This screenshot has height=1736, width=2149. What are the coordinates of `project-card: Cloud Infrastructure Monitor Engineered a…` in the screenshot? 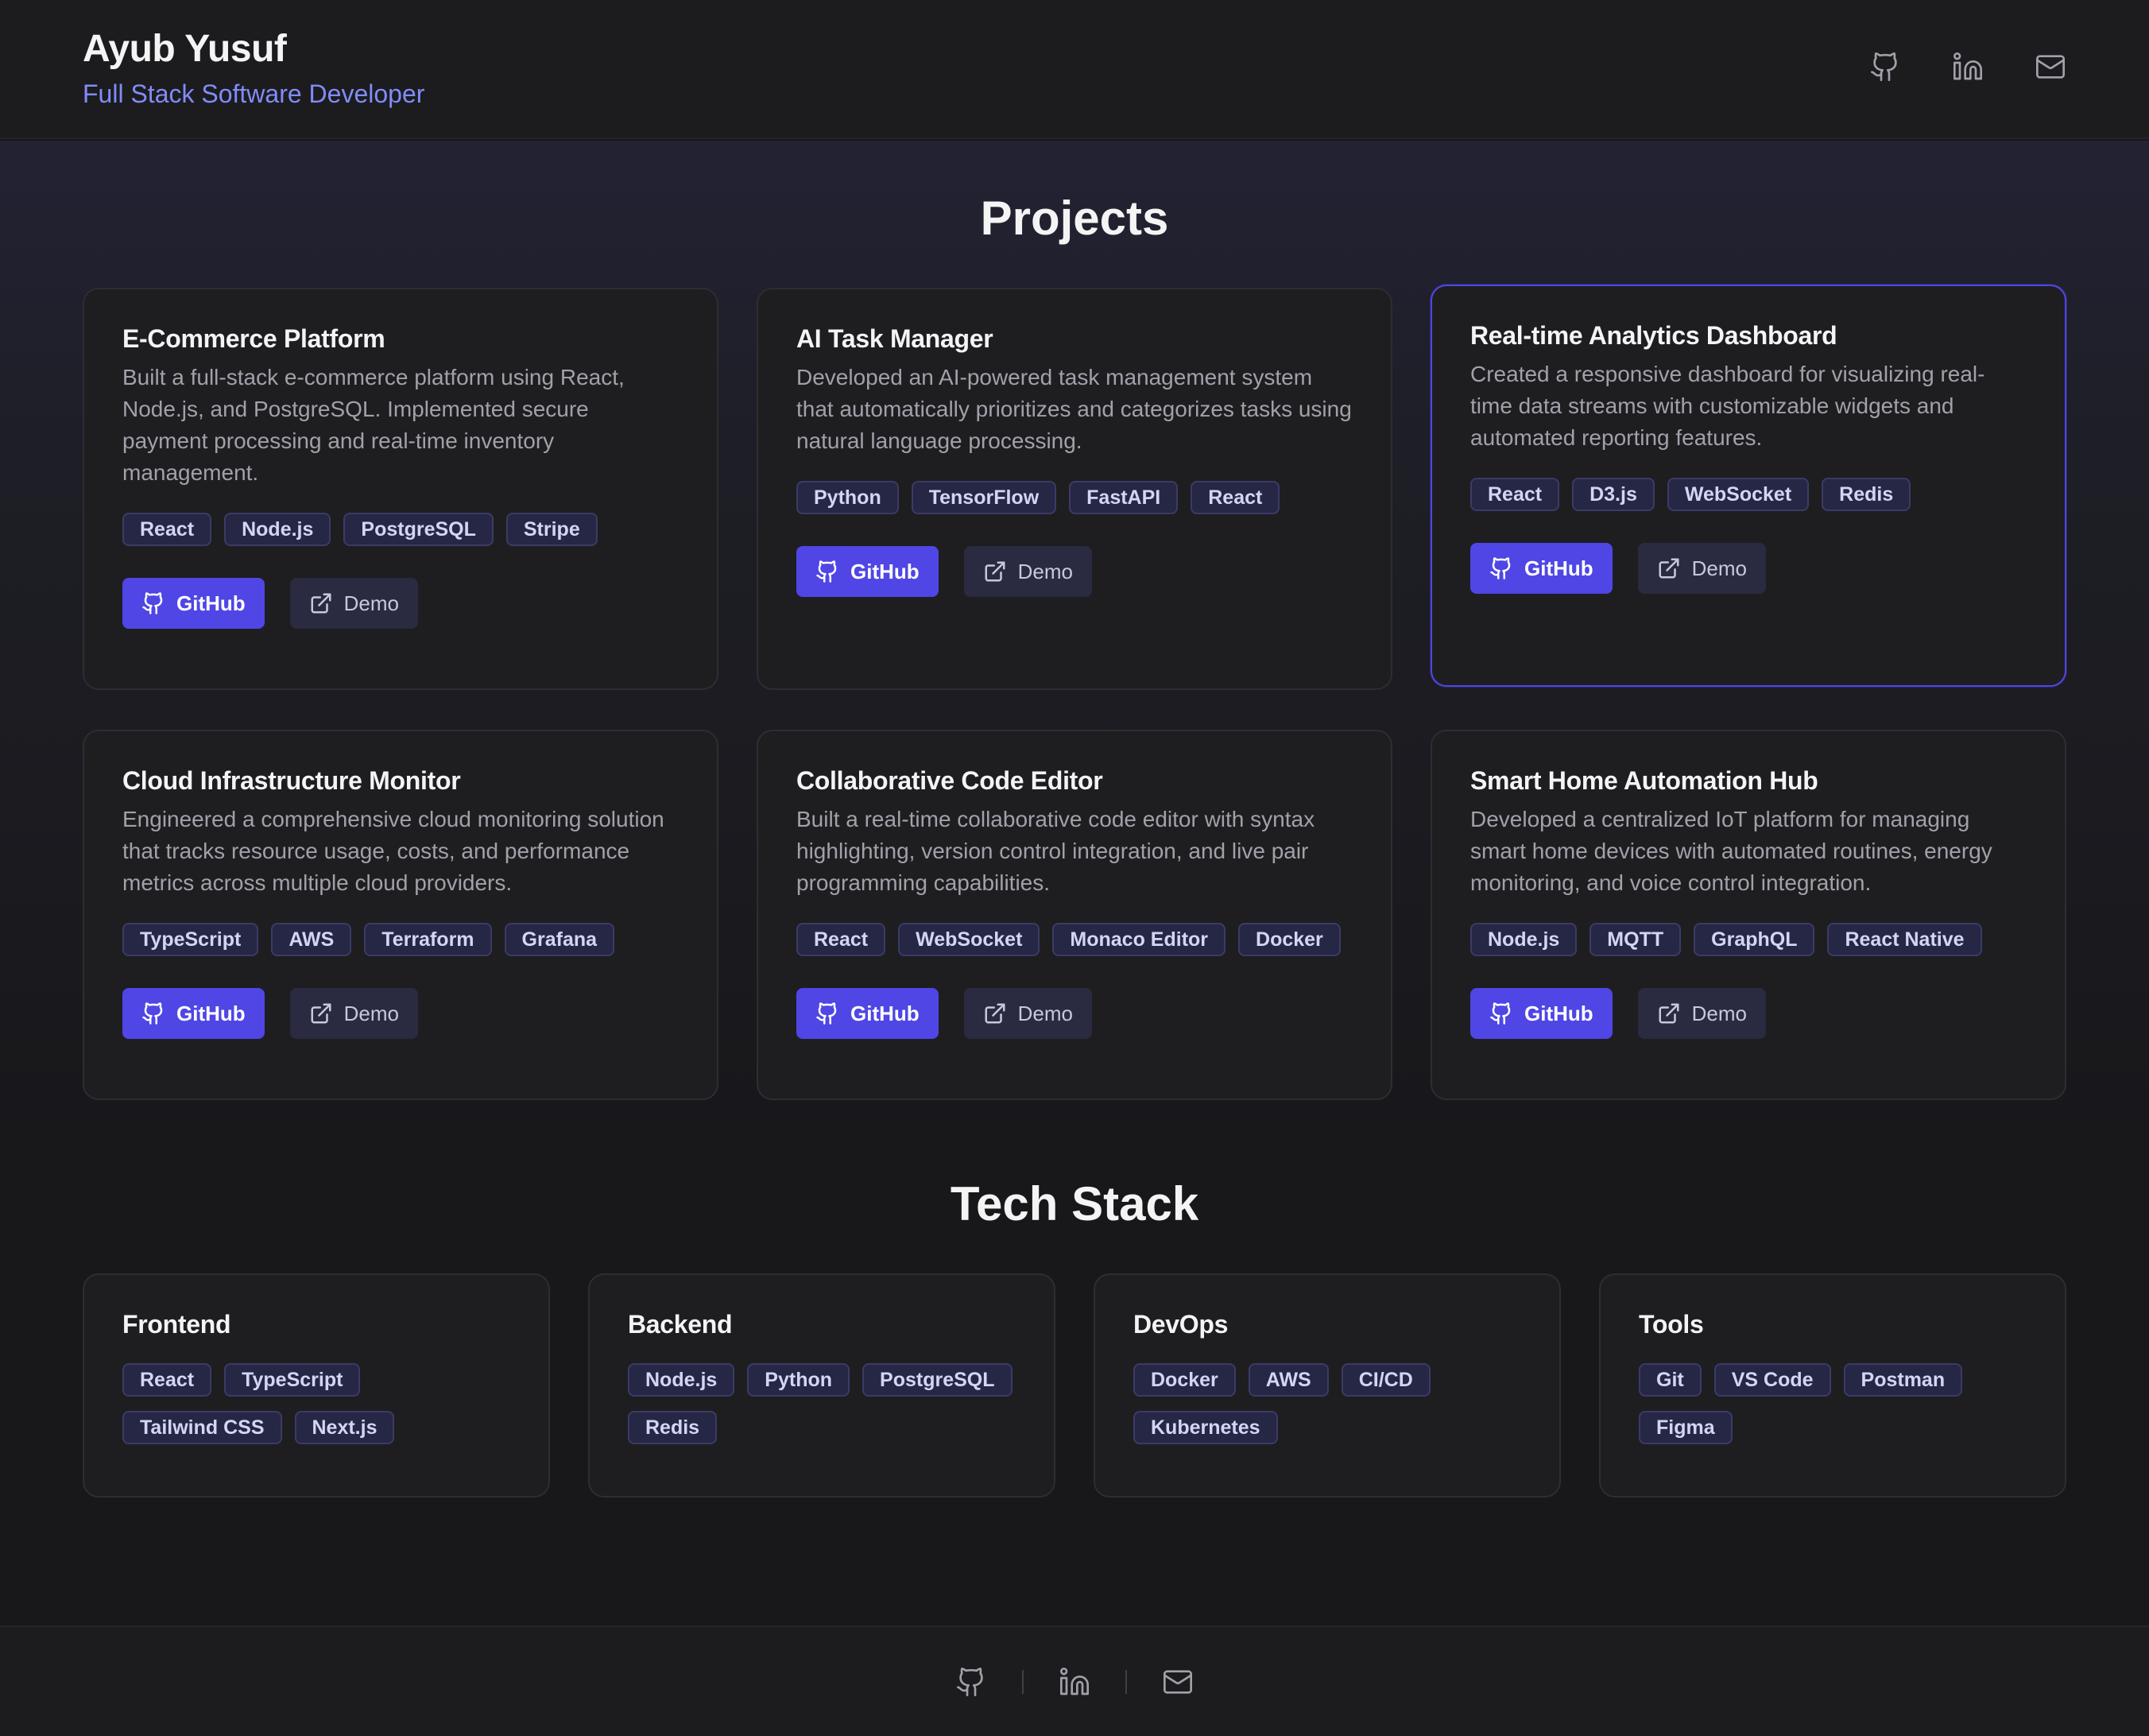 It's located at (400, 915).